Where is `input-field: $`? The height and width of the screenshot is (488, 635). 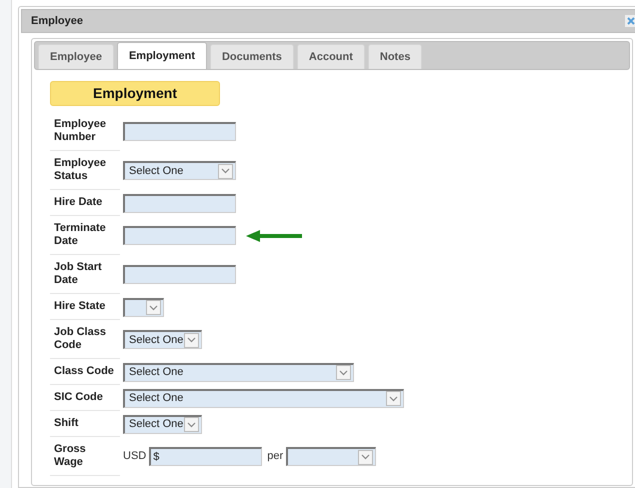 input-field: $ is located at coordinates (205, 456).